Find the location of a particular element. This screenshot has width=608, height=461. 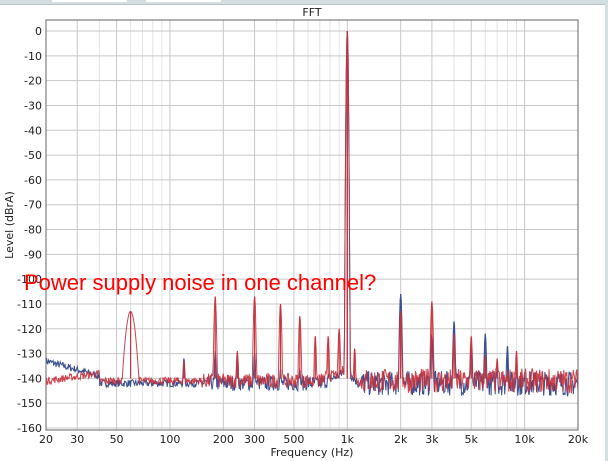

y-tick-label: -90 is located at coordinates (33, 254).